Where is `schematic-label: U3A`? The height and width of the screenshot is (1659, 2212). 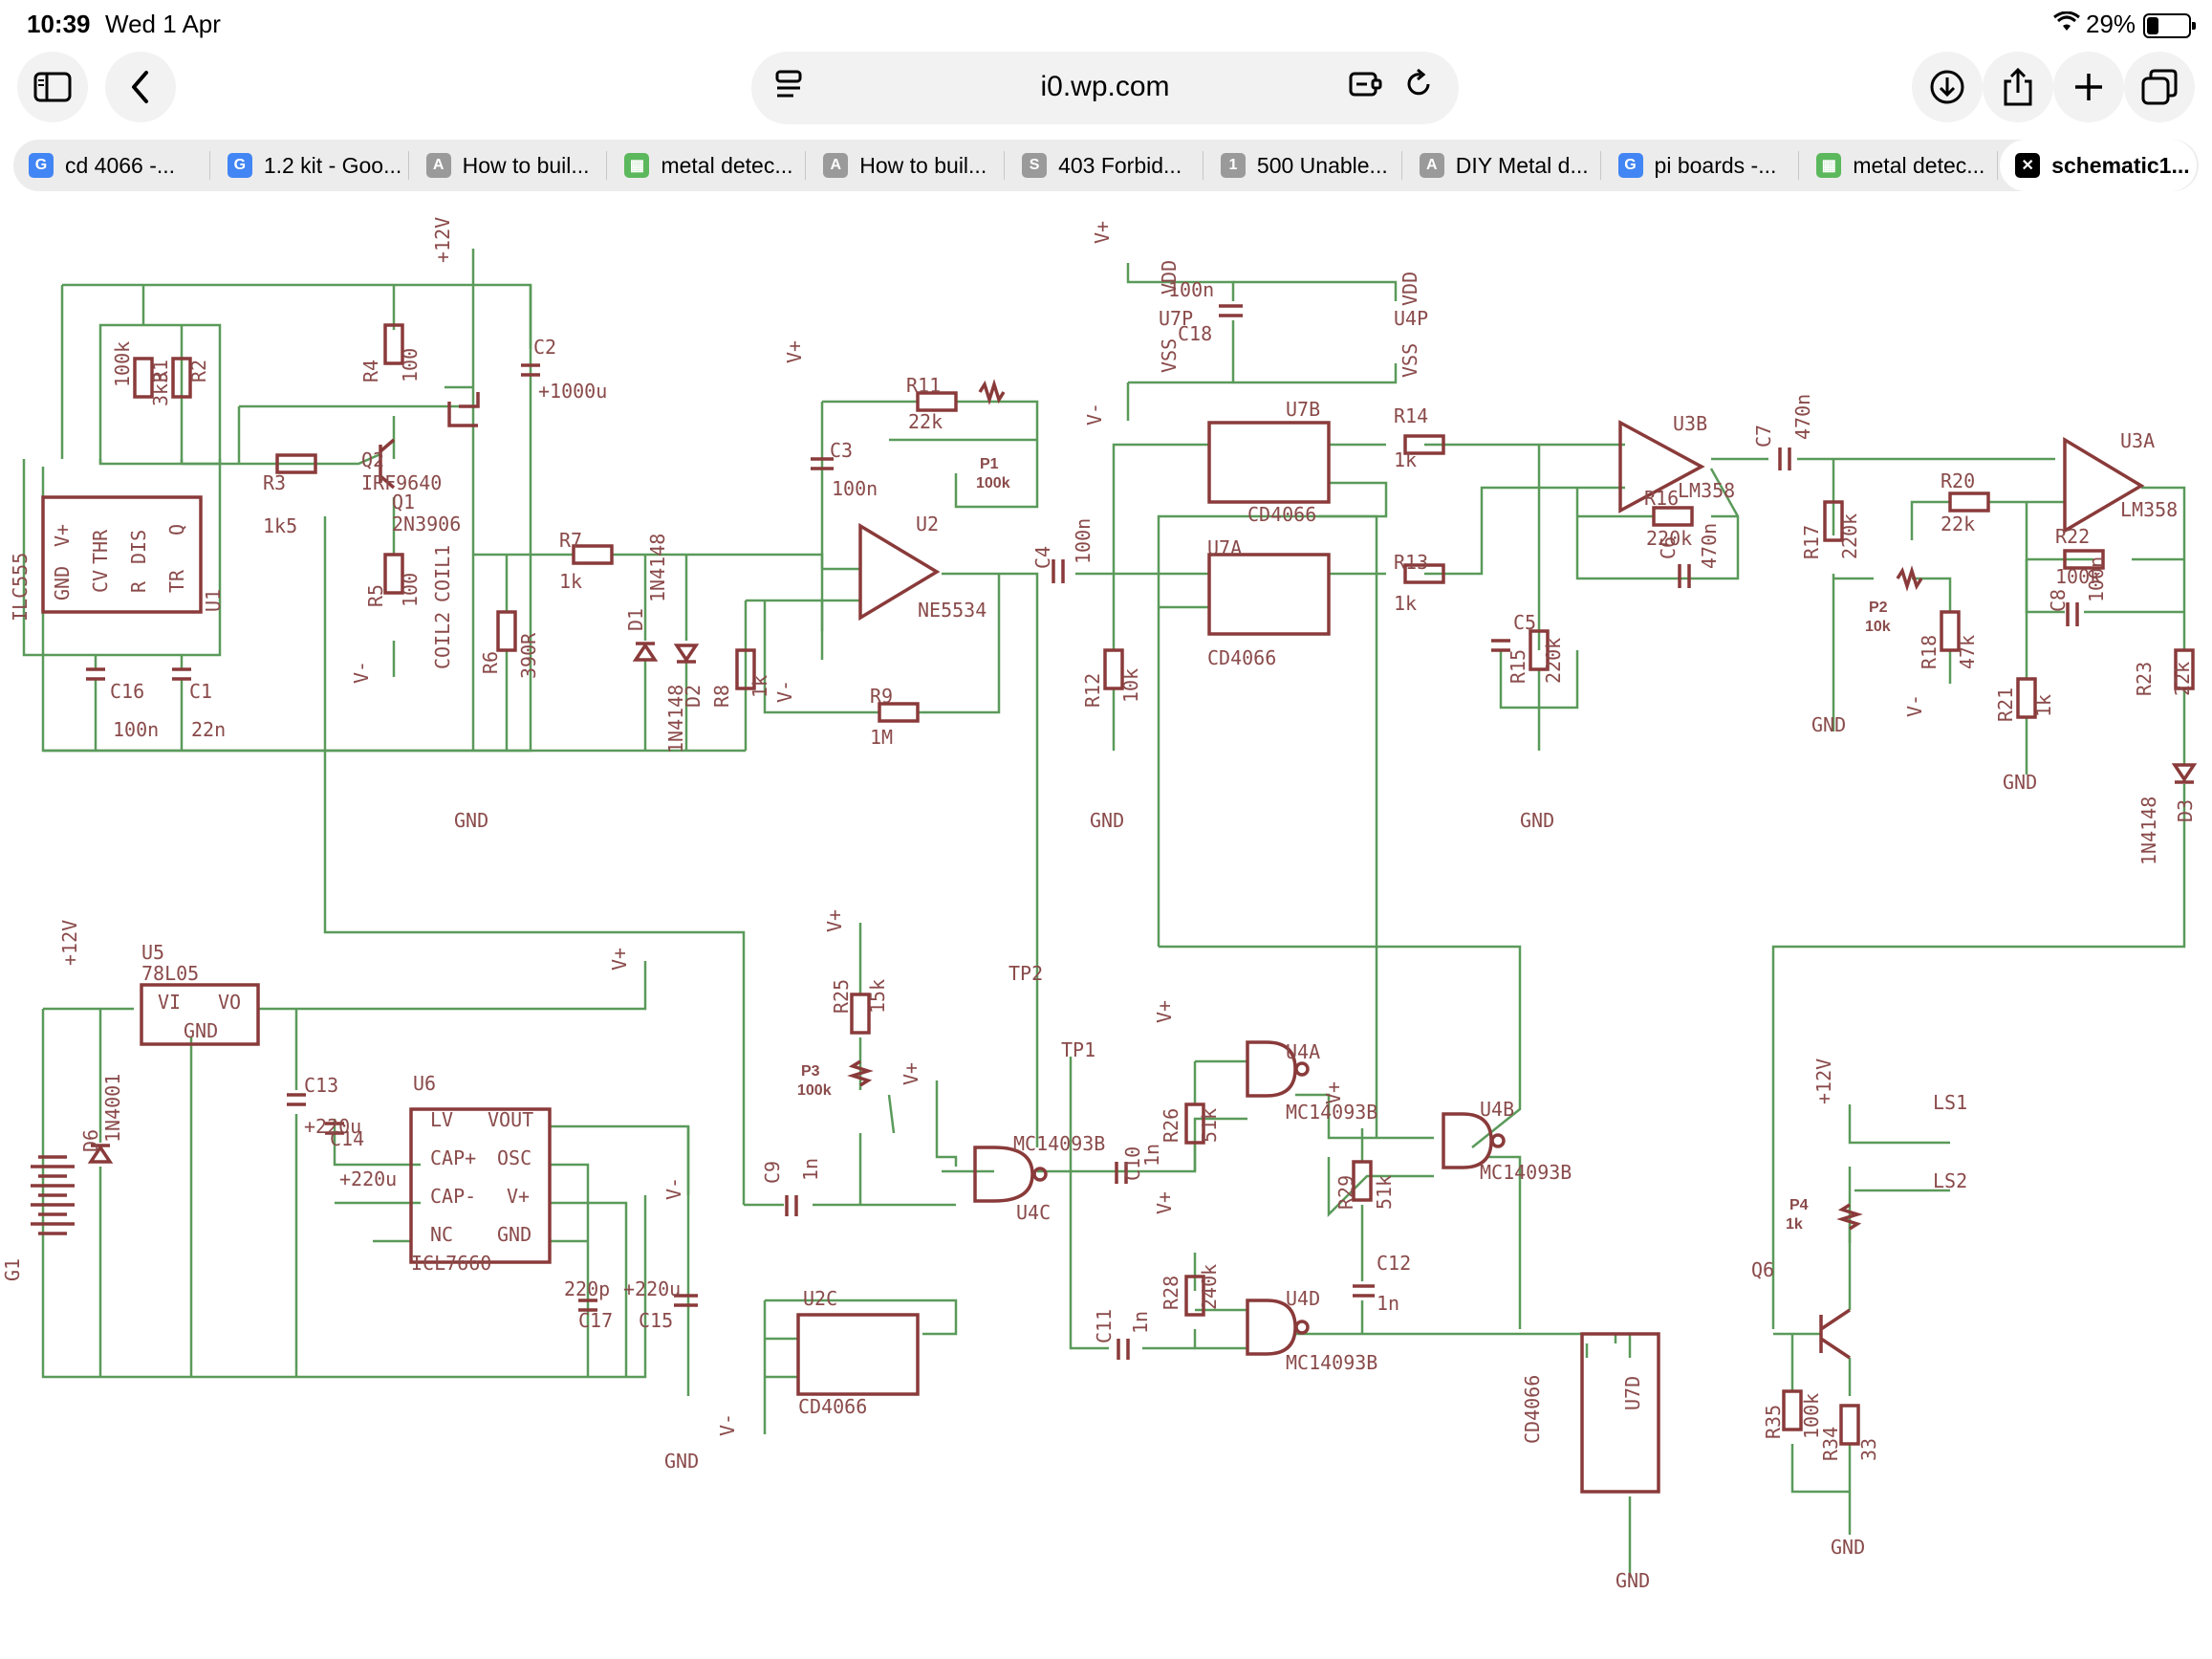
schematic-label: U3A is located at coordinates (2138, 441).